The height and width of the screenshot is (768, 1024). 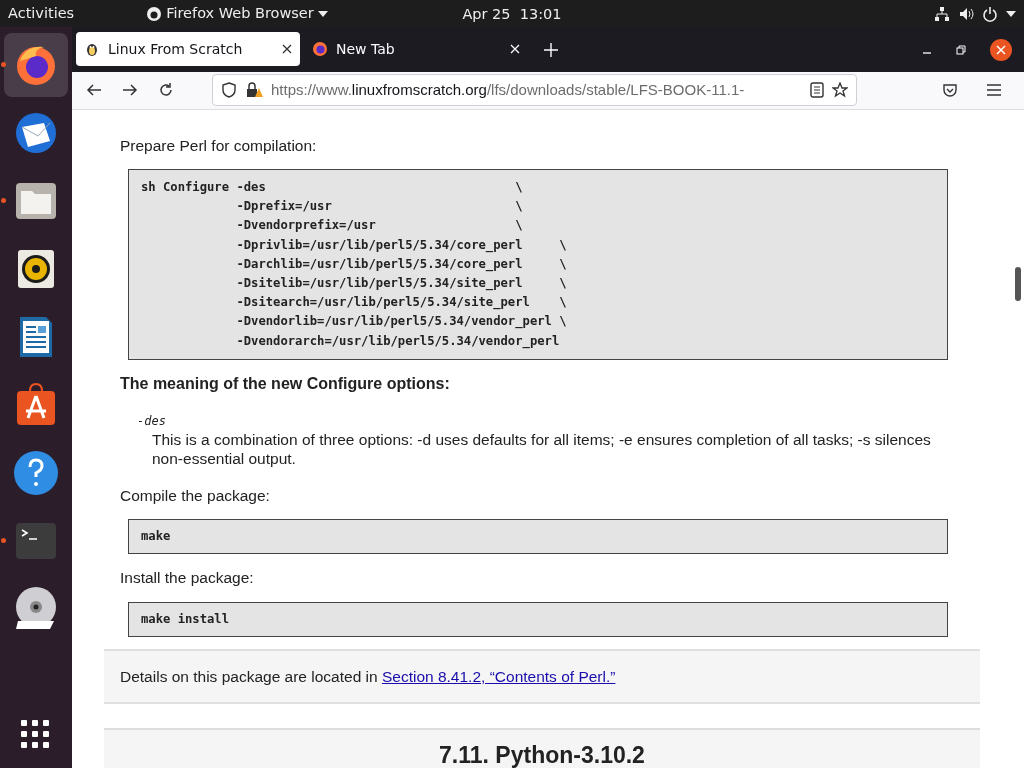 I want to click on subheading: The meaning of the new Configure options:, so click(x=285, y=383).